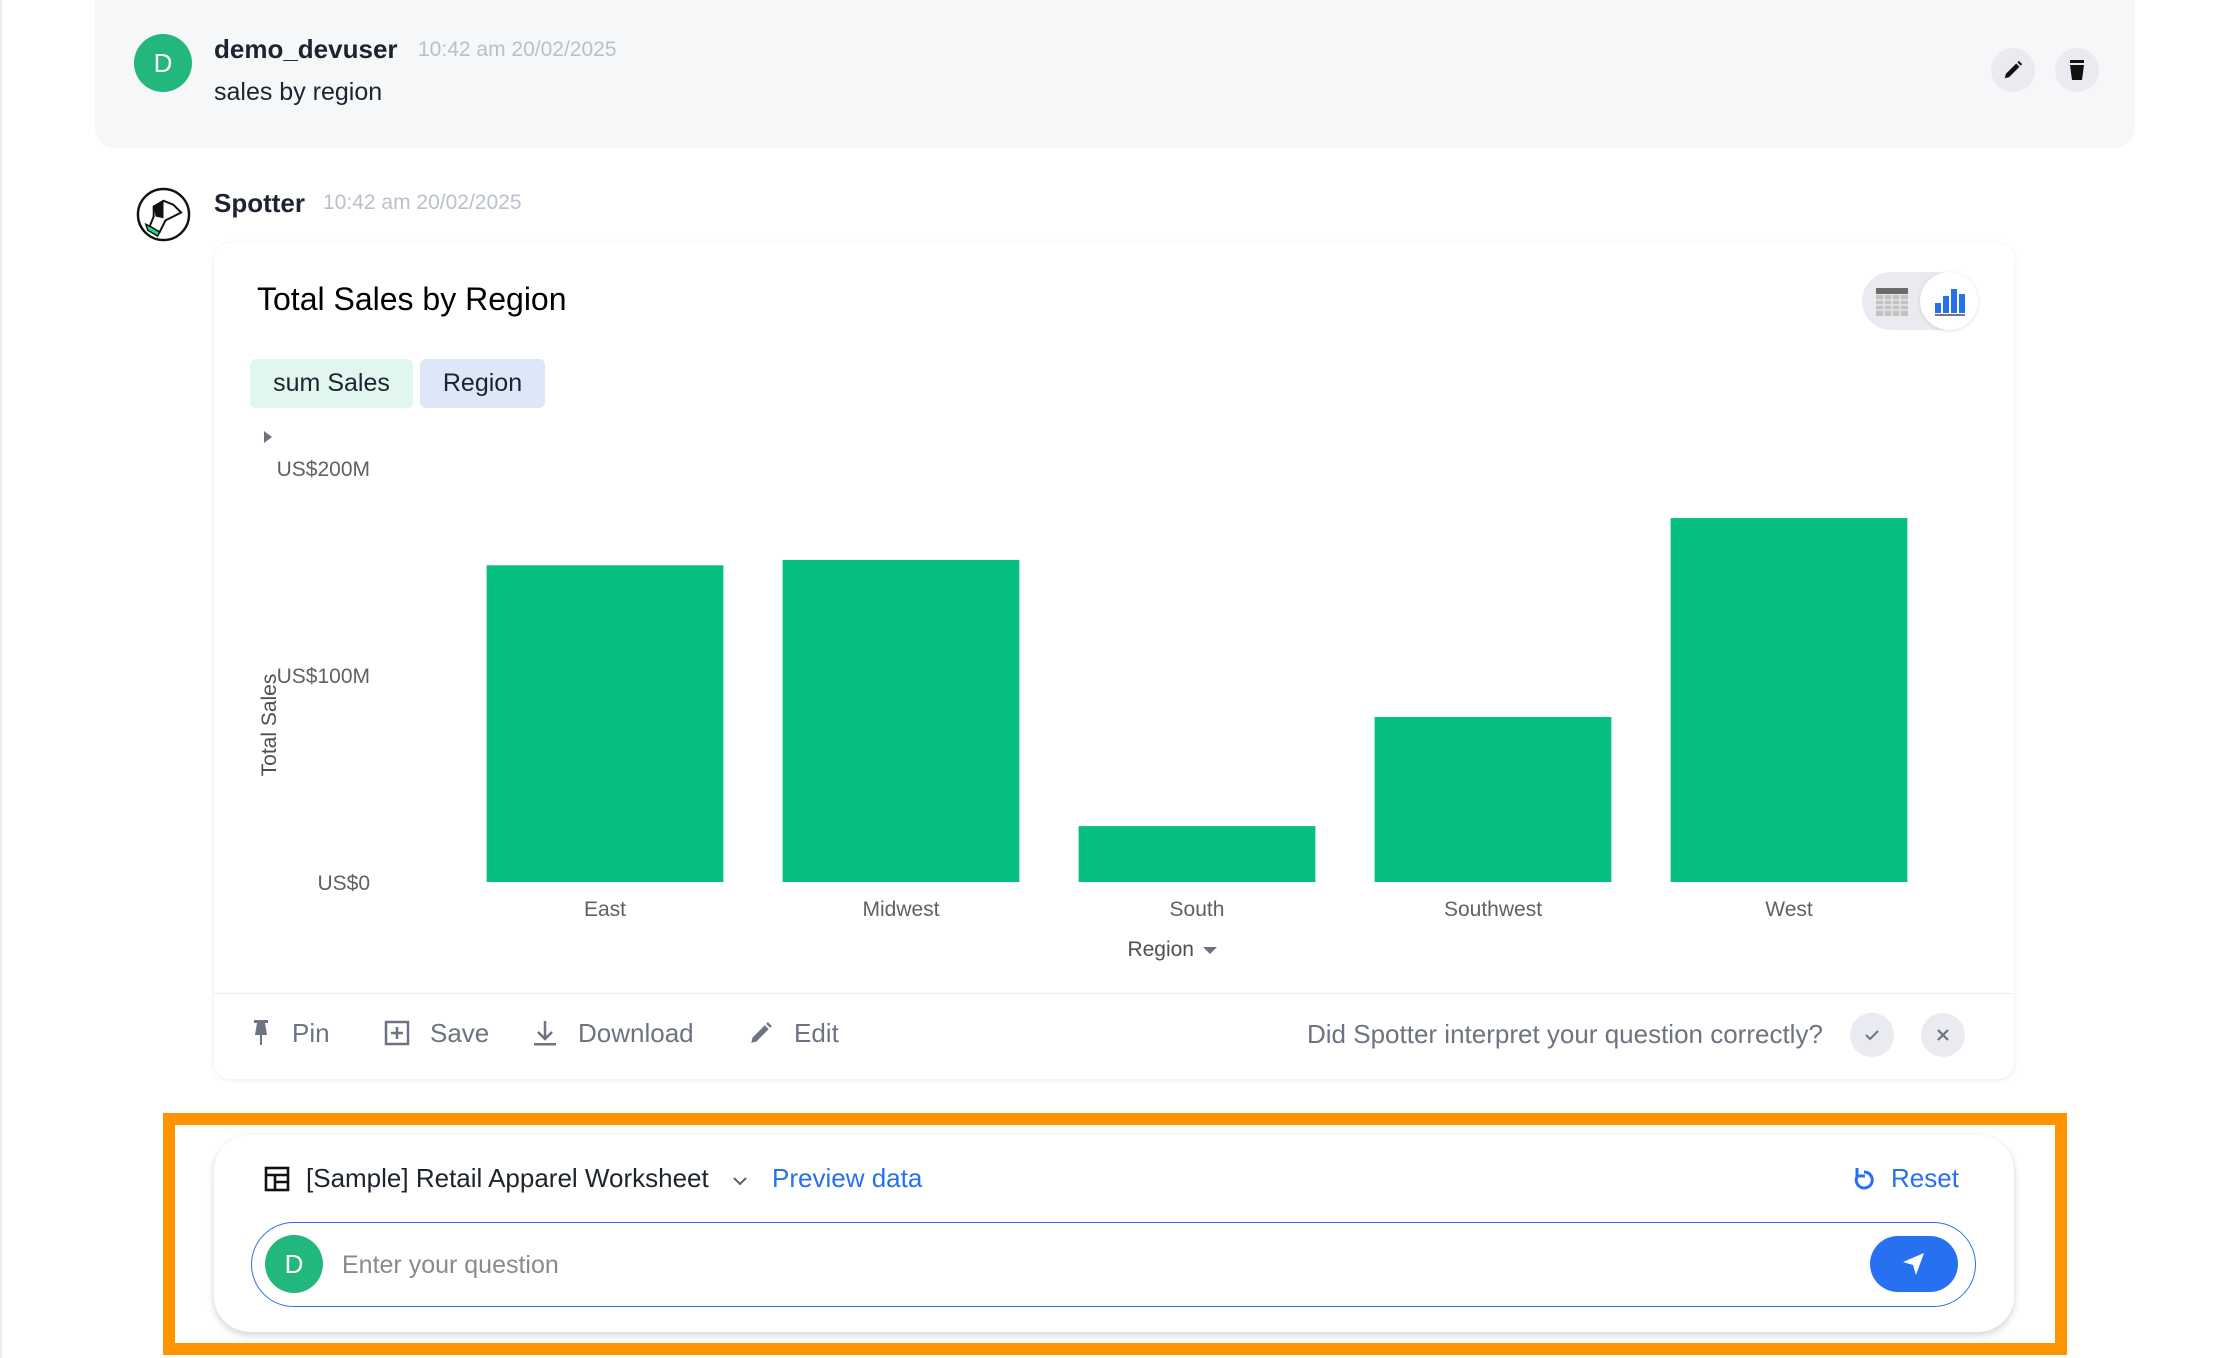 Image resolution: width=2224 pixels, height=1358 pixels. Describe the element at coordinates (1210, 950) in the screenshot. I see `x-axis-dropdown-icon` at that location.